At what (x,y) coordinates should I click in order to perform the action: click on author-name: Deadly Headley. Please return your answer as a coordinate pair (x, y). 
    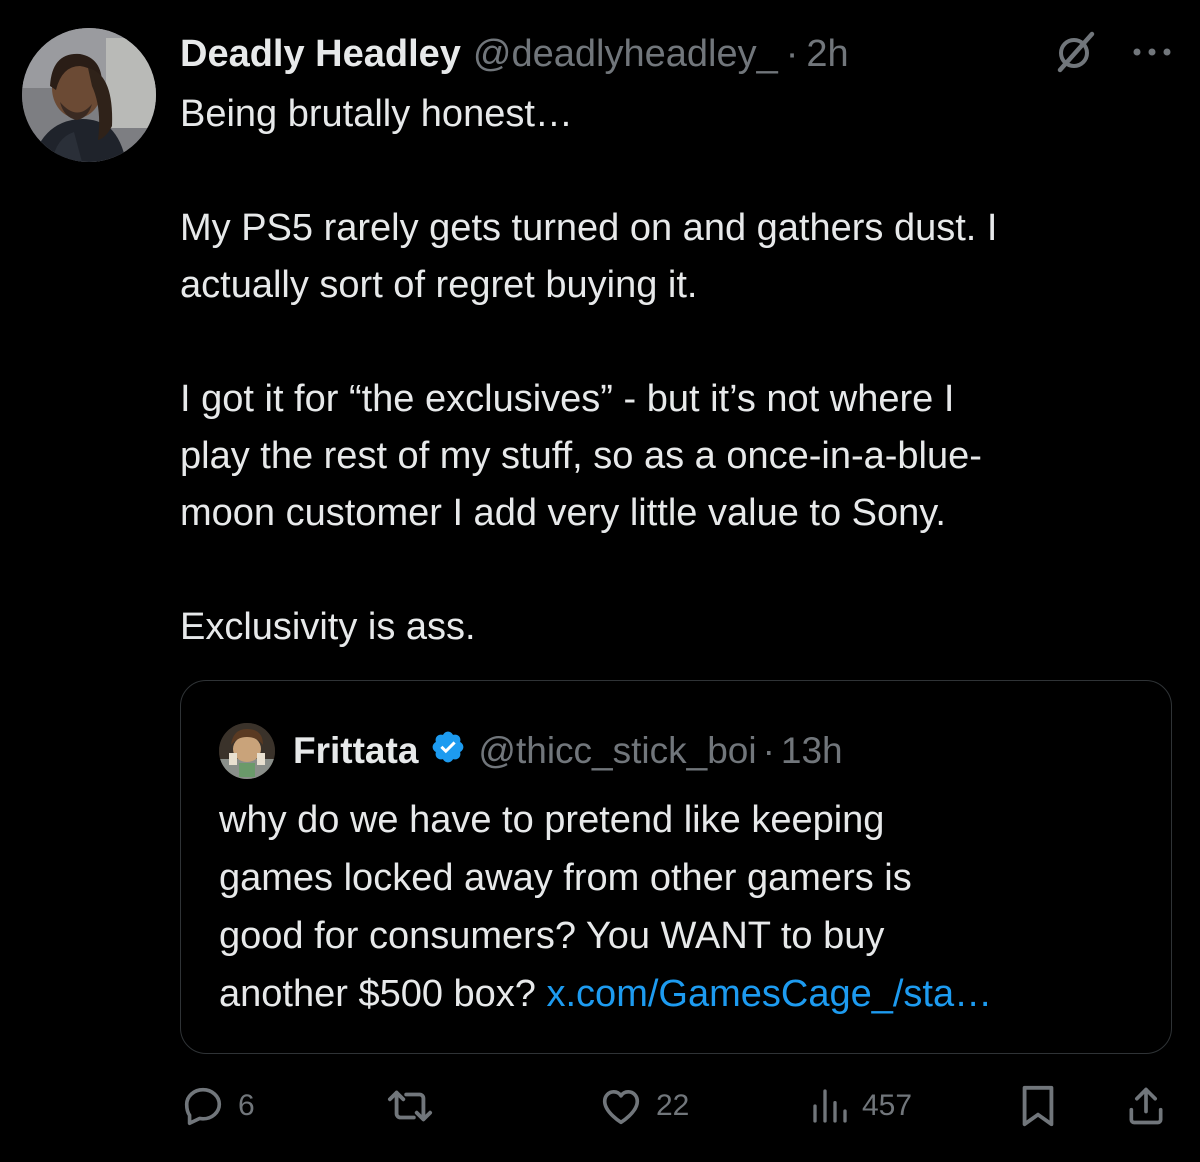
    Looking at the image, I should click on (320, 54).